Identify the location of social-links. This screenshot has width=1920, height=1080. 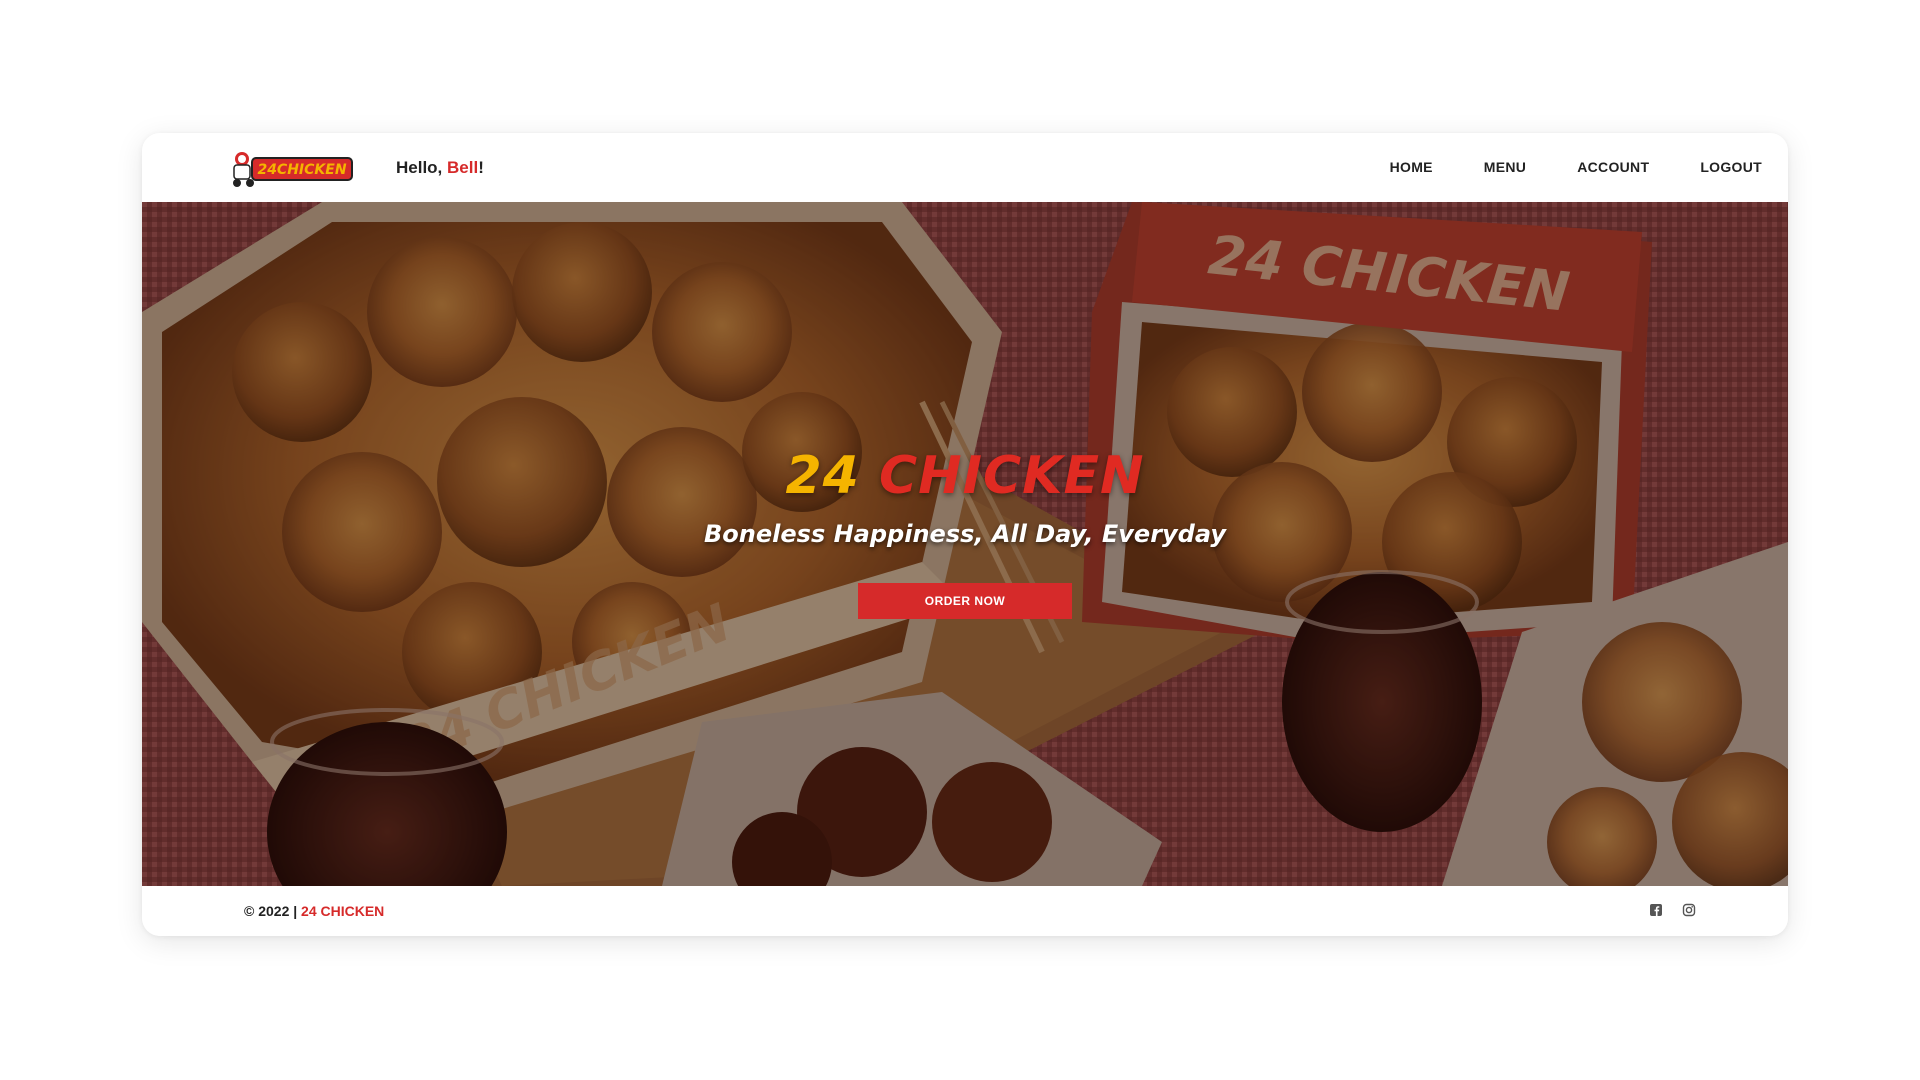
(1672, 910).